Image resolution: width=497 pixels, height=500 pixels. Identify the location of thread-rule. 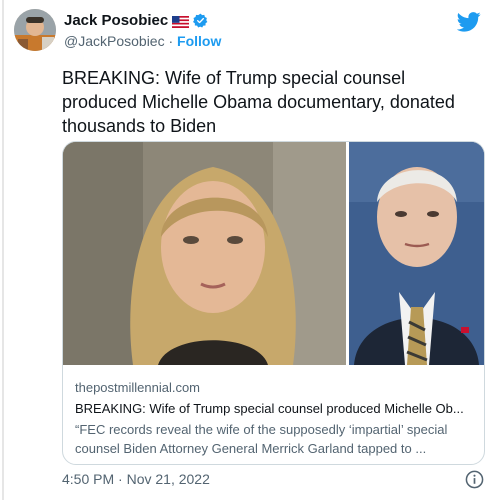
(3, 250).